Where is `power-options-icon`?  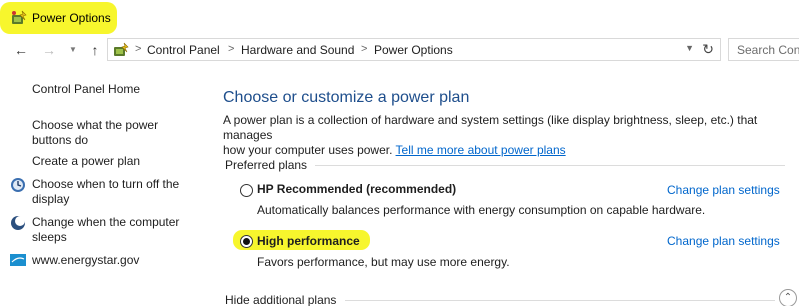
power-options-icon is located at coordinates (19, 17).